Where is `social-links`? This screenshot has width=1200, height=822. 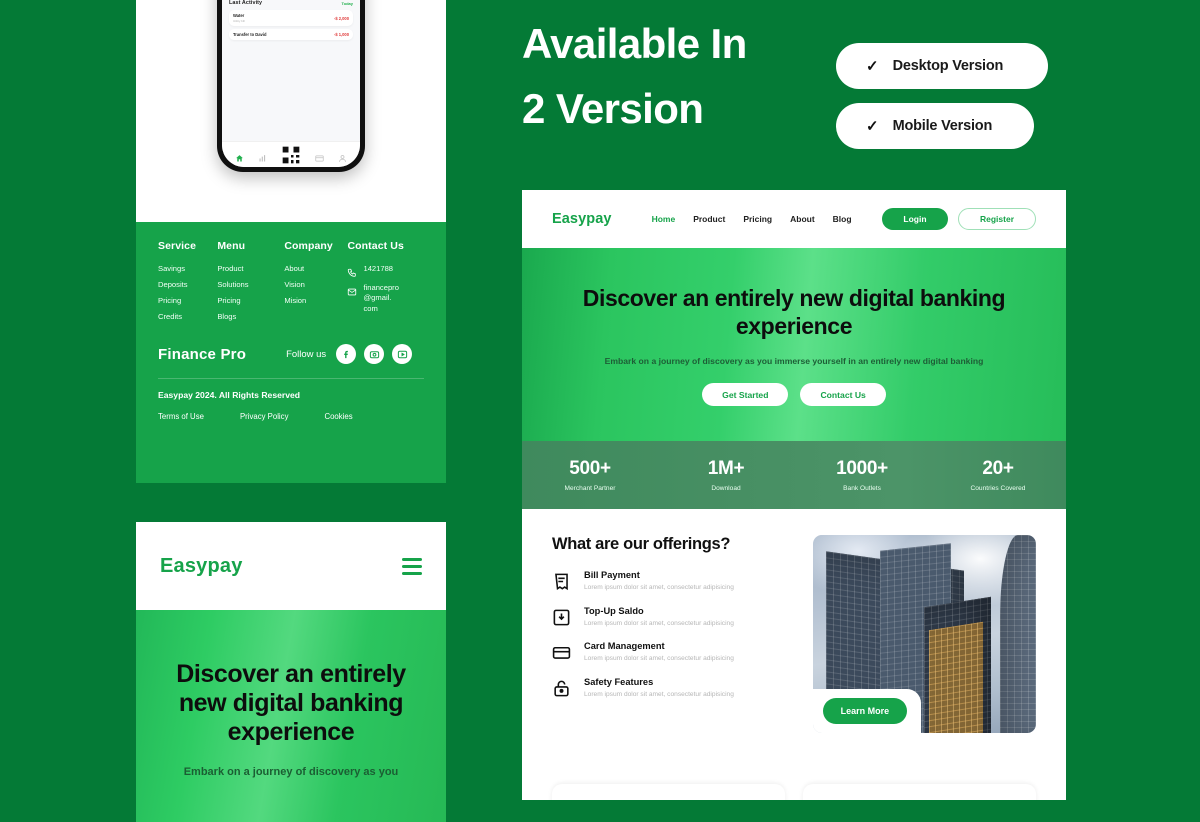 social-links is located at coordinates (374, 354).